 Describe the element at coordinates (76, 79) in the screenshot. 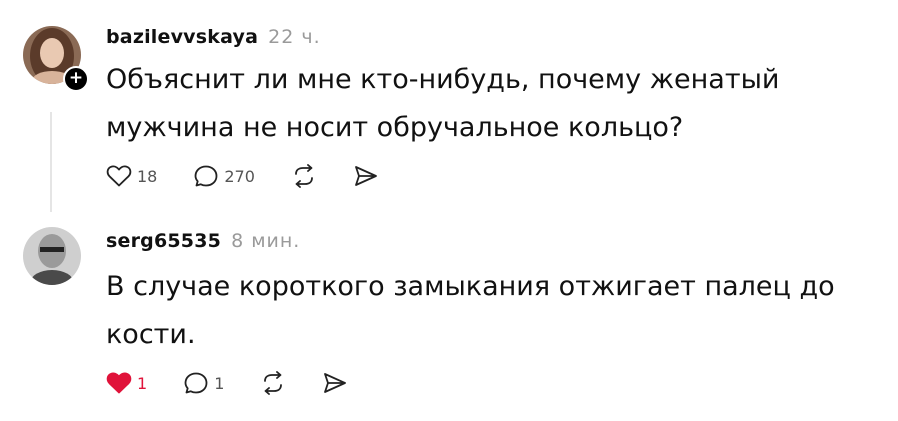

I see `follow-plus-icon: +` at that location.